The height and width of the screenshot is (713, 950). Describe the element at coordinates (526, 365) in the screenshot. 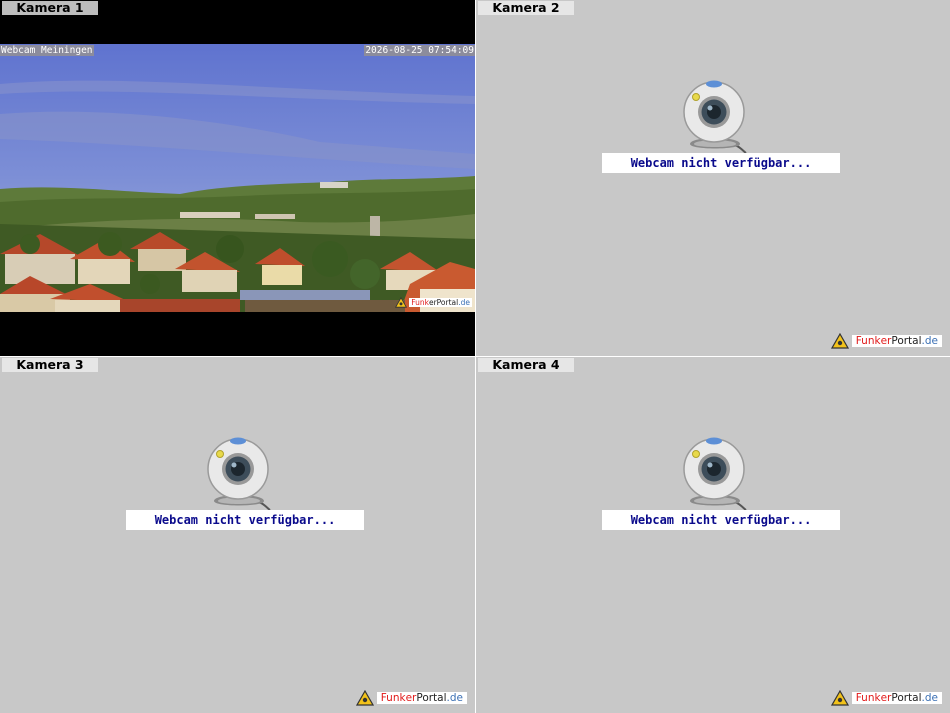

I see `camera-4-label: Kamera 4` at that location.